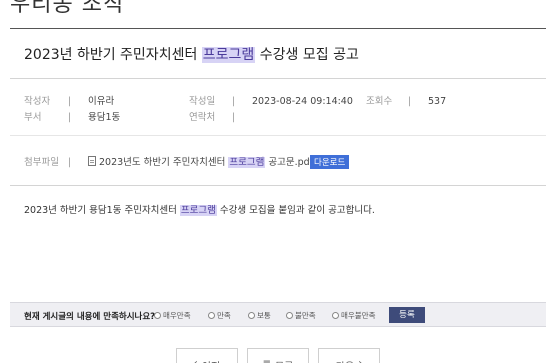  I want to click on list-icon: ≡, so click(267, 360).